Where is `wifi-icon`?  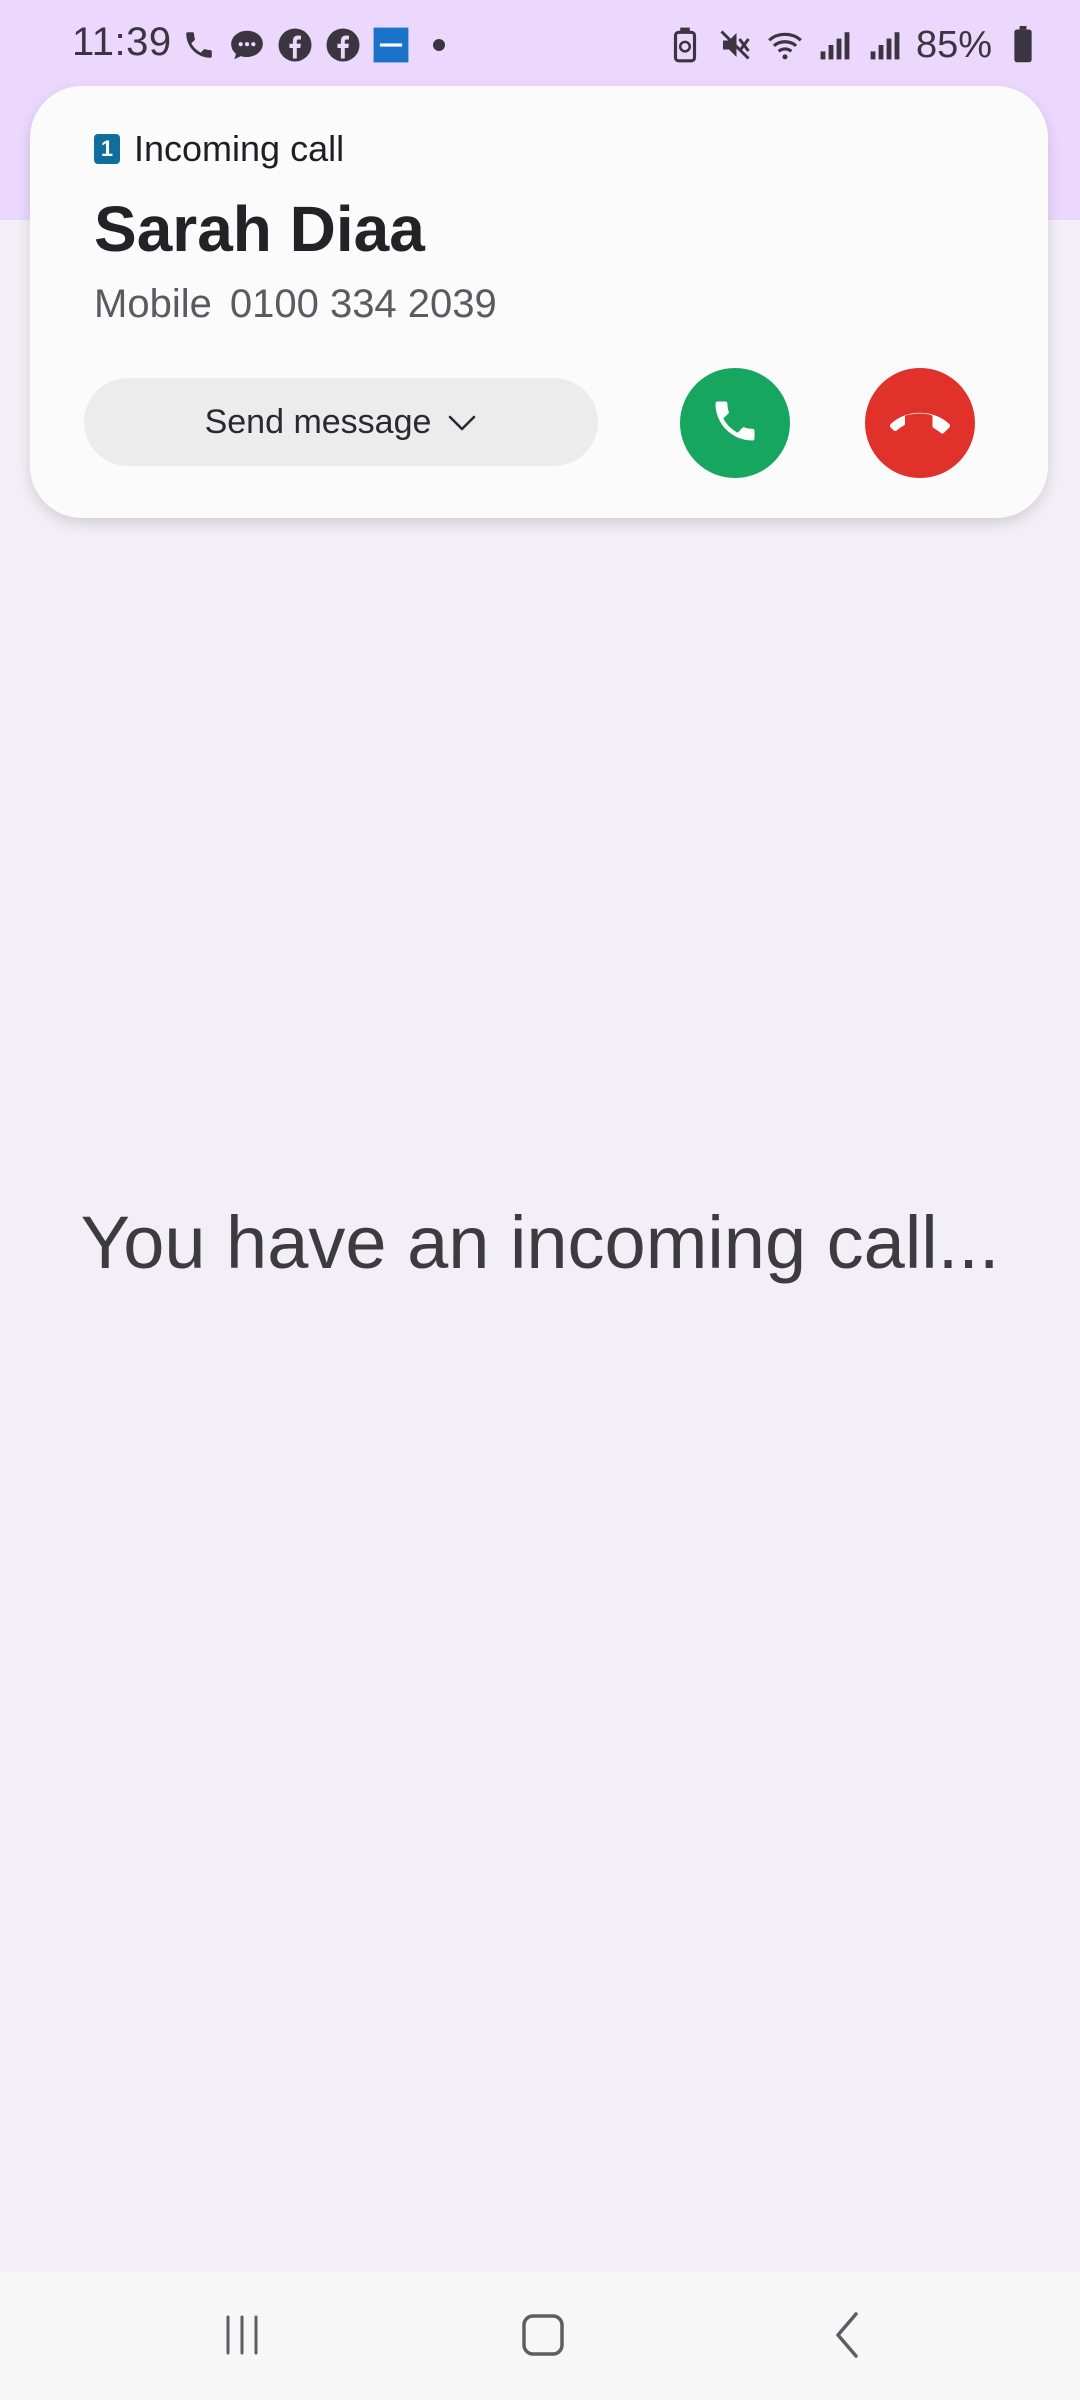
wifi-icon is located at coordinates (785, 45).